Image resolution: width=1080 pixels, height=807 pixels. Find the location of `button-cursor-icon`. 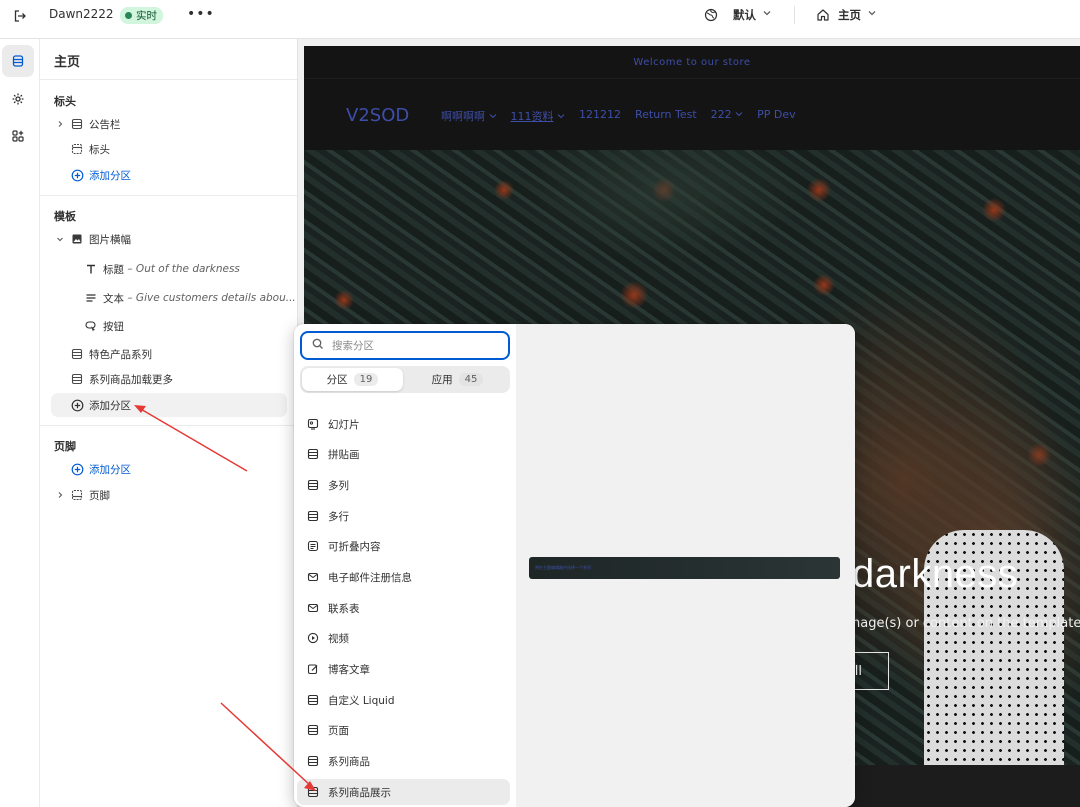

button-cursor-icon is located at coordinates (91, 326).